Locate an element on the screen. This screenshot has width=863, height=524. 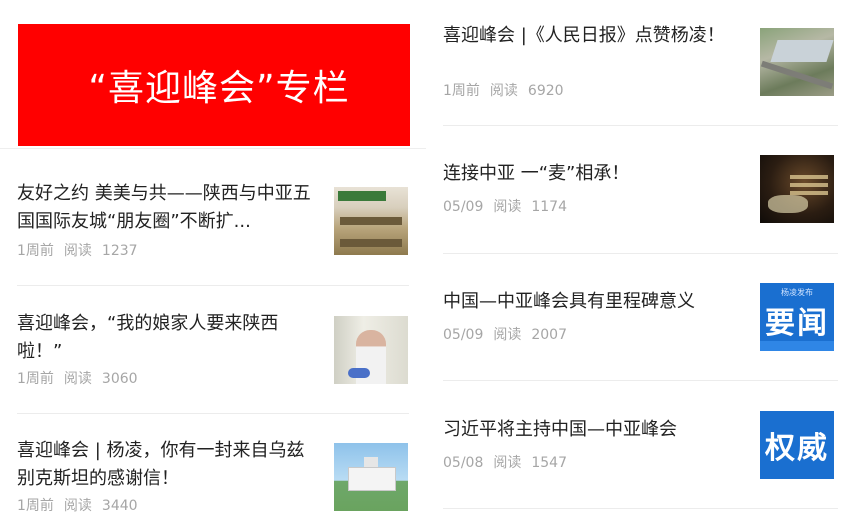
article-item: 喜迎峰会，“我的娘家人要来陕西啦！” 1周前 阅读 3060 is located at coordinates (213, 352).